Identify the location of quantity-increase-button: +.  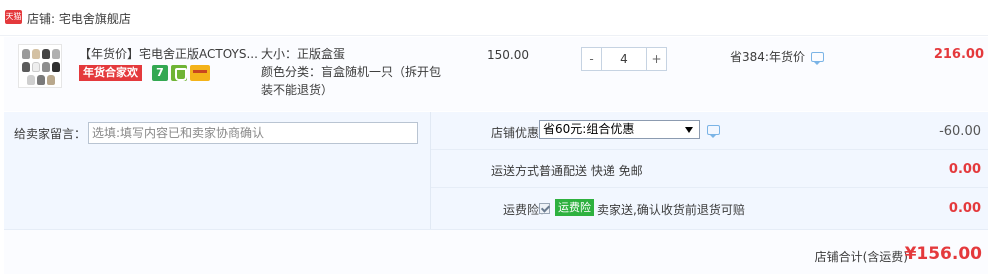
(656, 59).